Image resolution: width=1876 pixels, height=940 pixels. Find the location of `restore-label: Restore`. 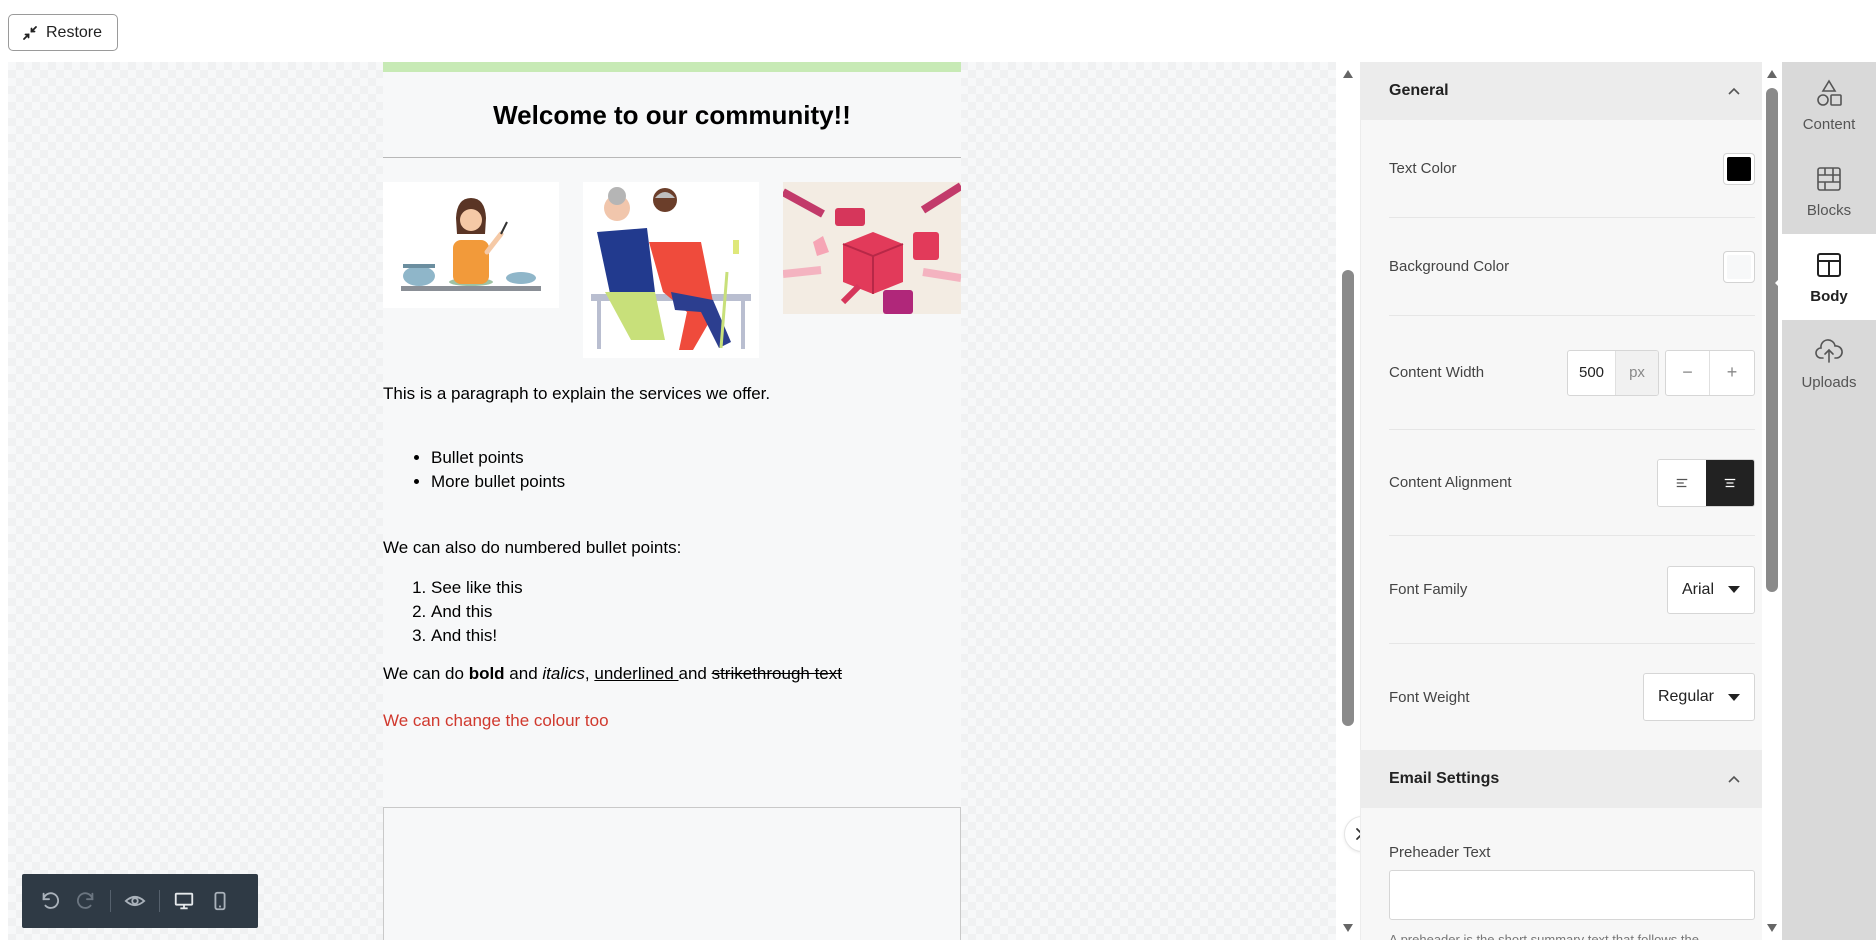

restore-label: Restore is located at coordinates (74, 32).